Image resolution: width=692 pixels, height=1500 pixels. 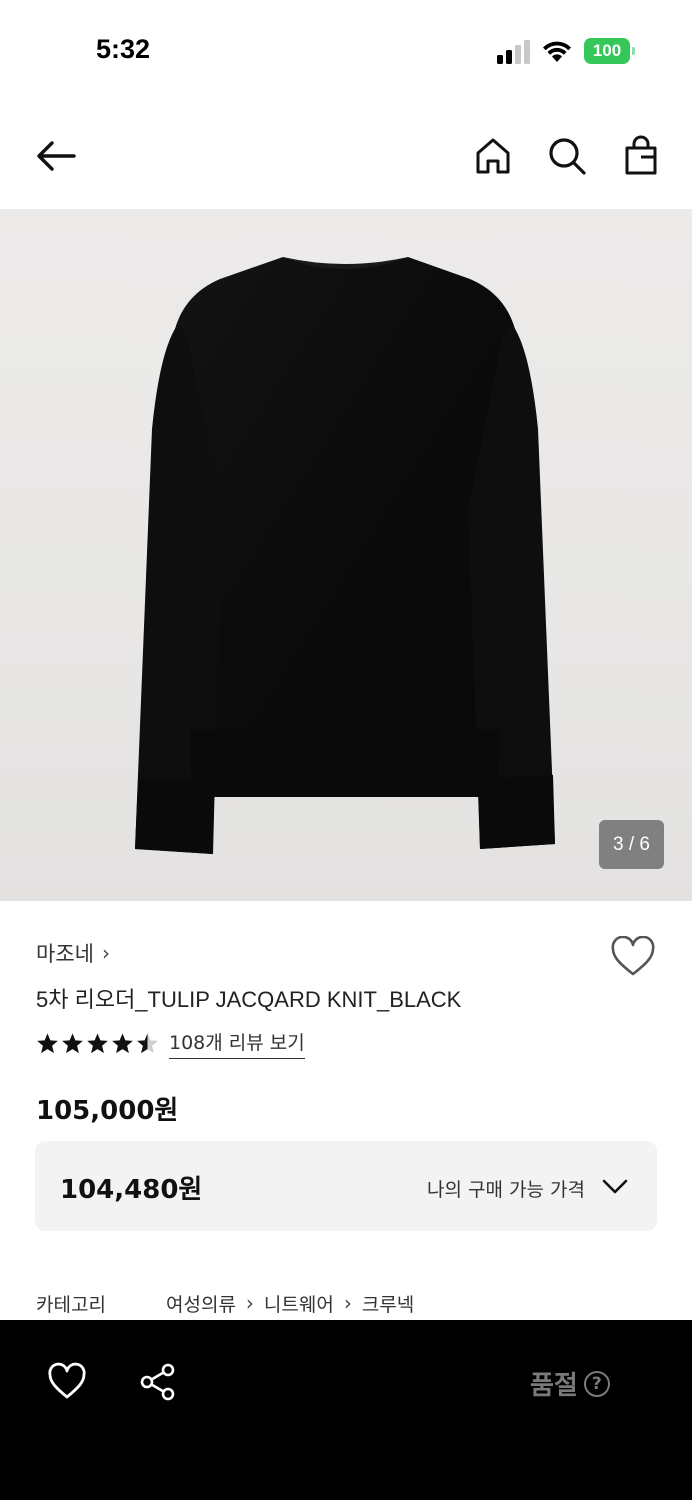 I want to click on brand-name: 마조네, so click(x=65, y=954).